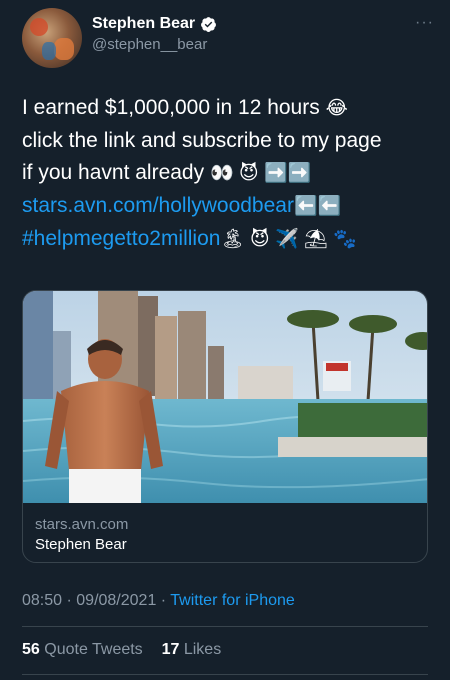 The width and height of the screenshot is (450, 680). Describe the element at coordinates (121, 238) in the screenshot. I see `hashtag-link: #helpmegetto2million` at that location.